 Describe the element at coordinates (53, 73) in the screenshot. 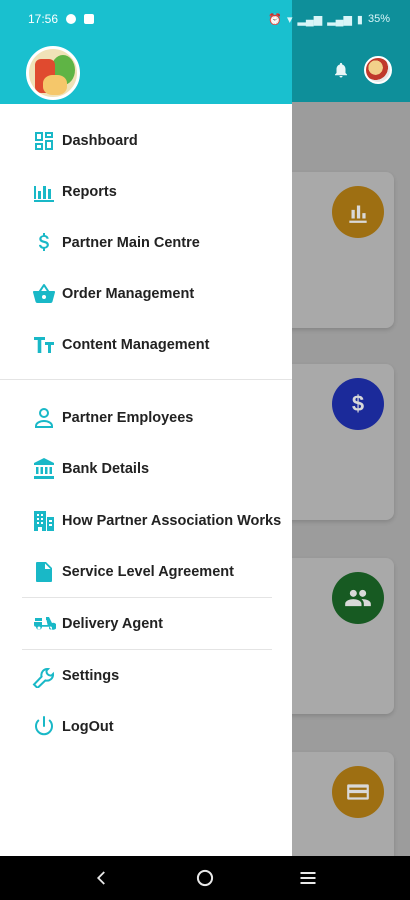

I see `profile-avatar` at that location.